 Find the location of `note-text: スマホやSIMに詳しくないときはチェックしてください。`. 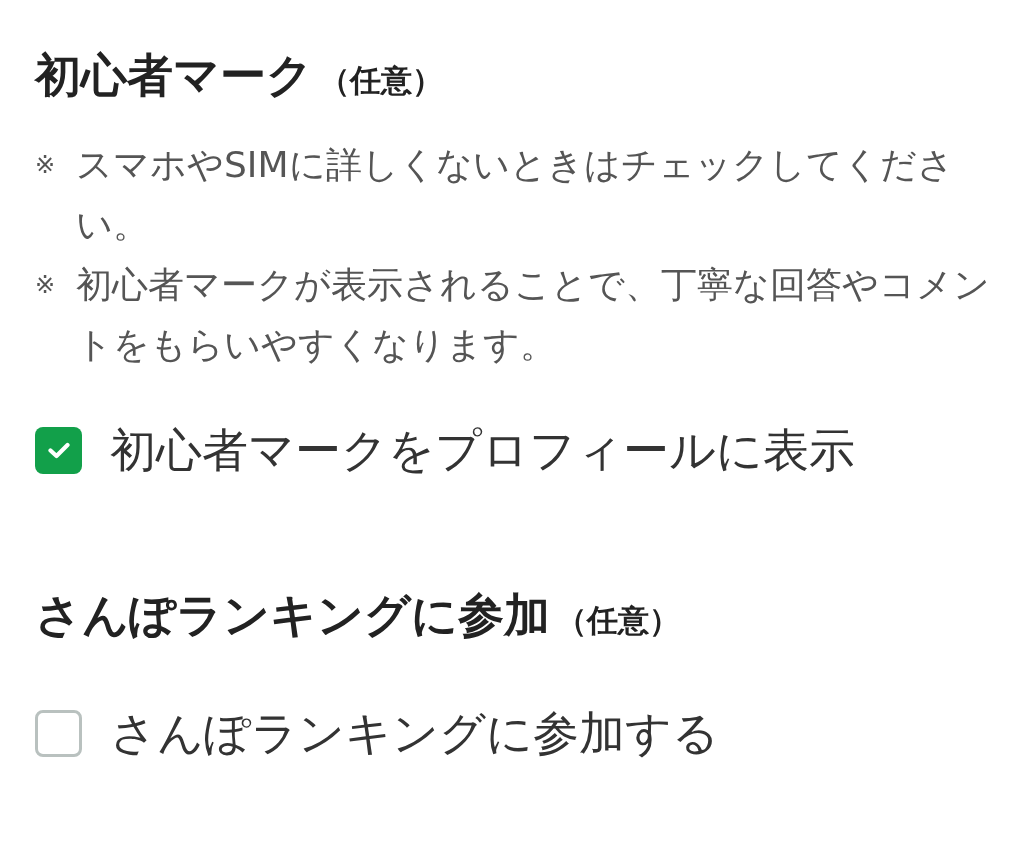

note-text: スマホやSIMに詳しくないときはチェックしてください。 is located at coordinates (515, 195).